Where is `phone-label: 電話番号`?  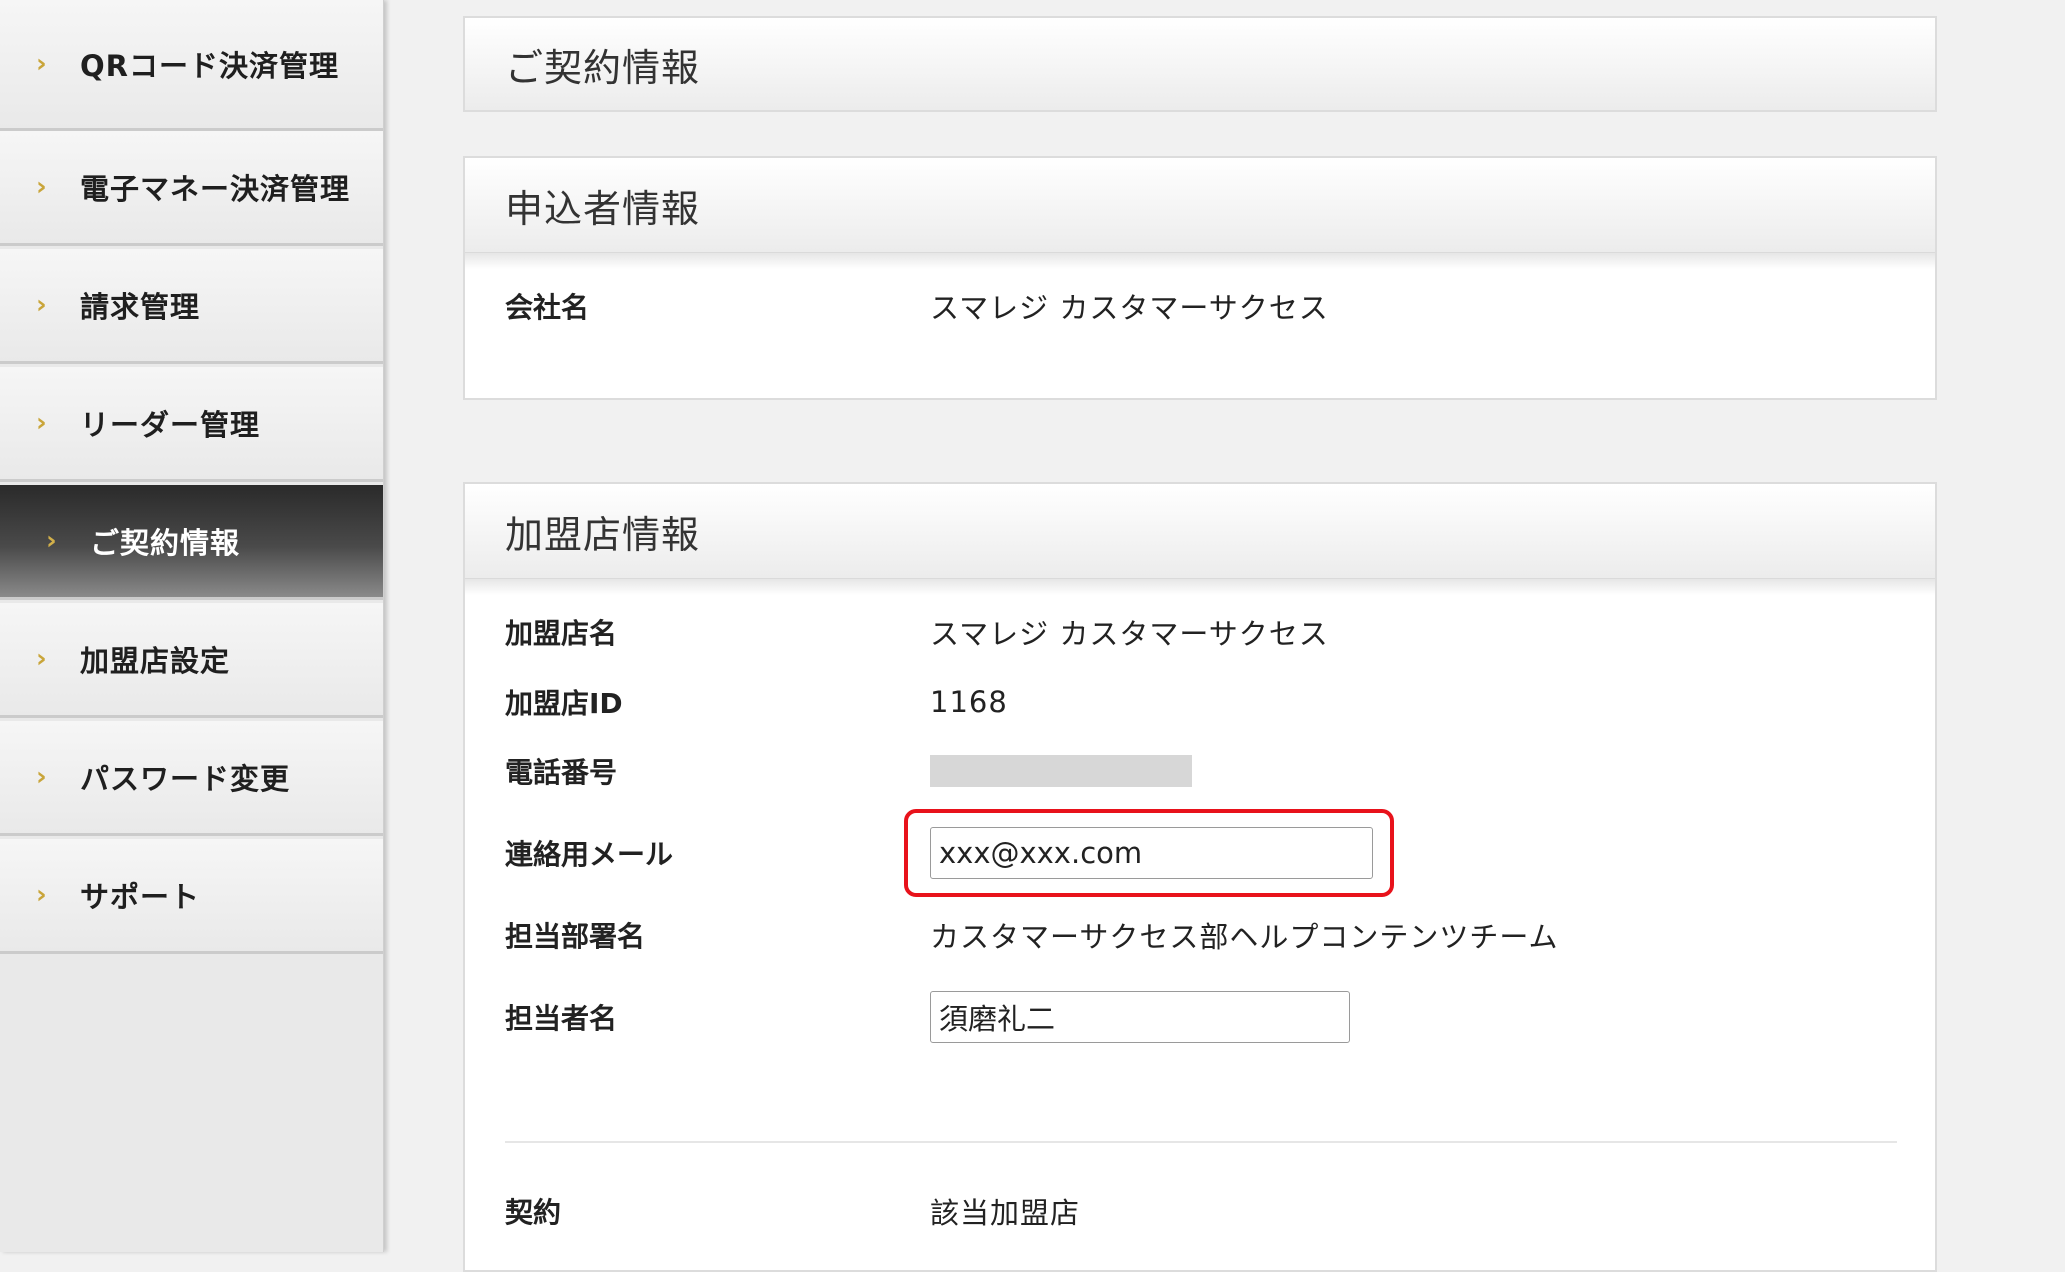
phone-label: 電話番号 is located at coordinates (561, 772).